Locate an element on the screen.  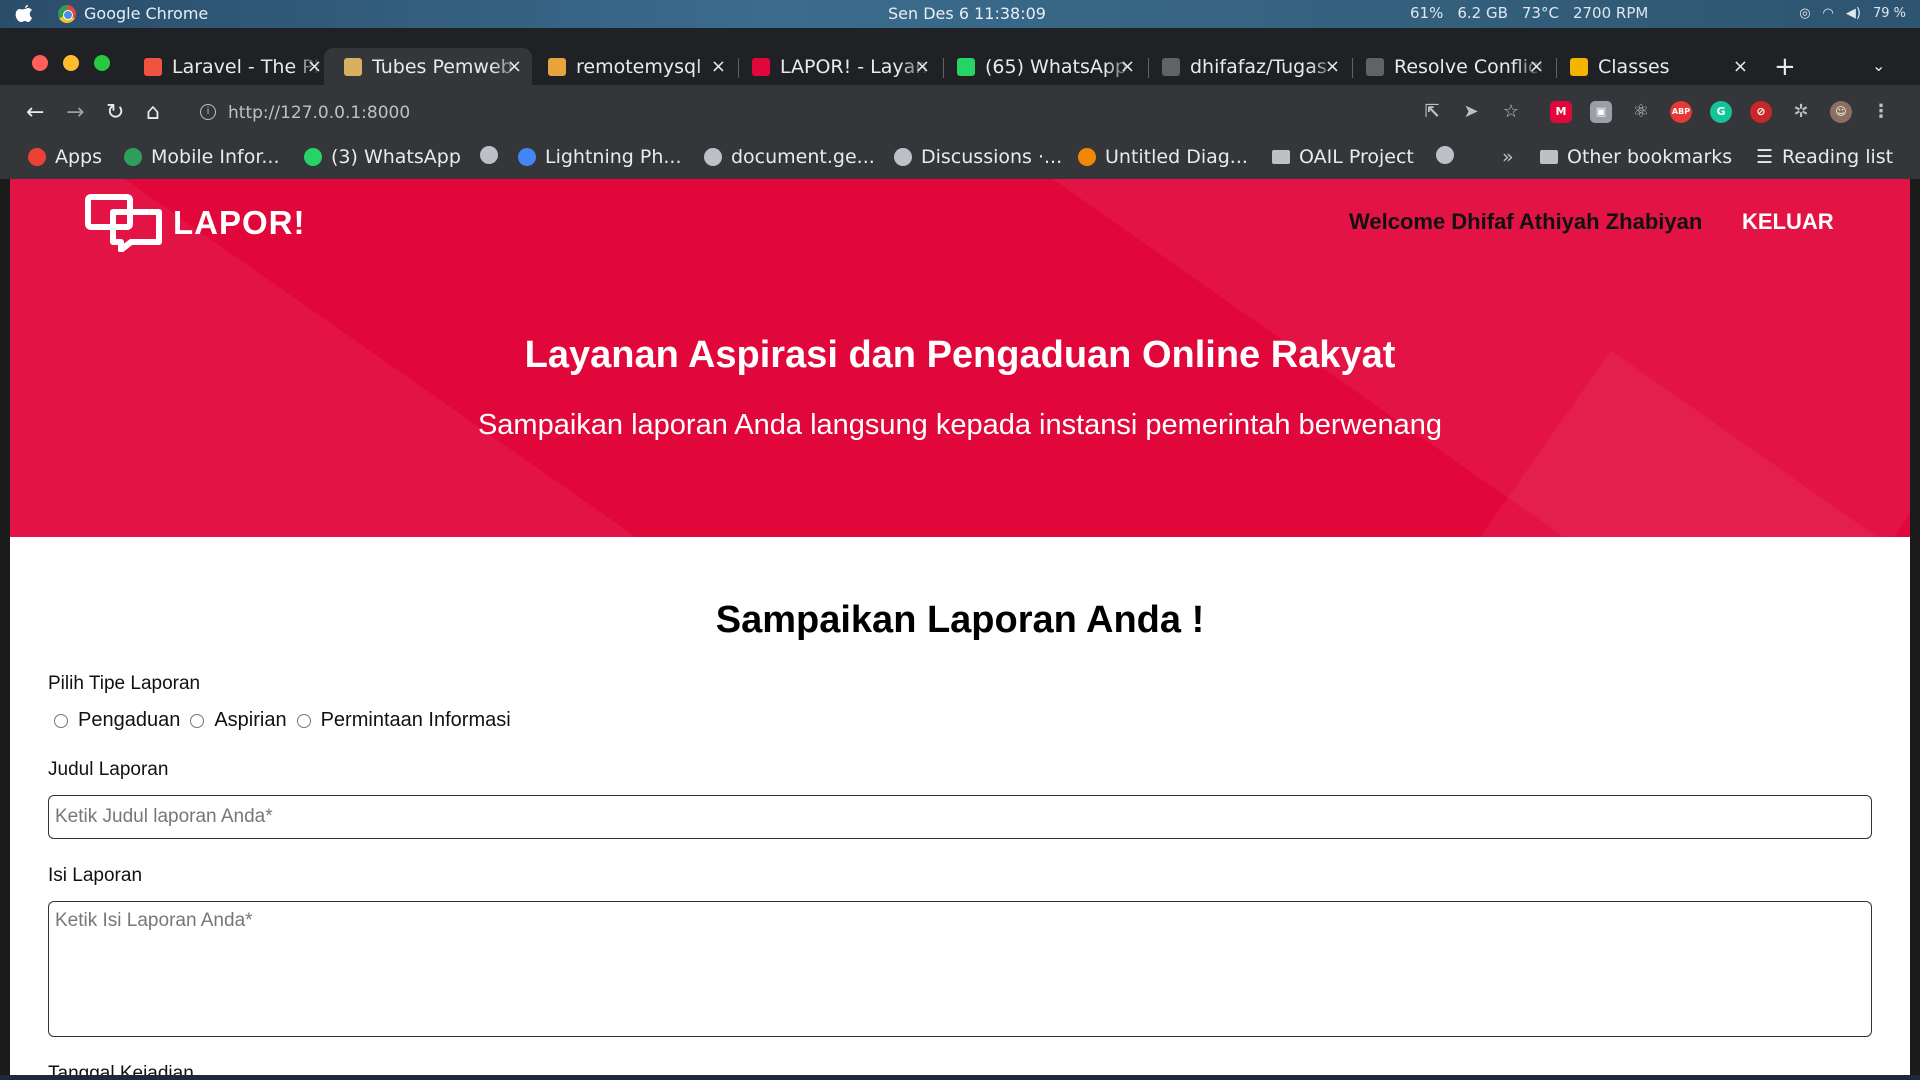
more-bookmarks-chevron: » is located at coordinates (1508, 157).